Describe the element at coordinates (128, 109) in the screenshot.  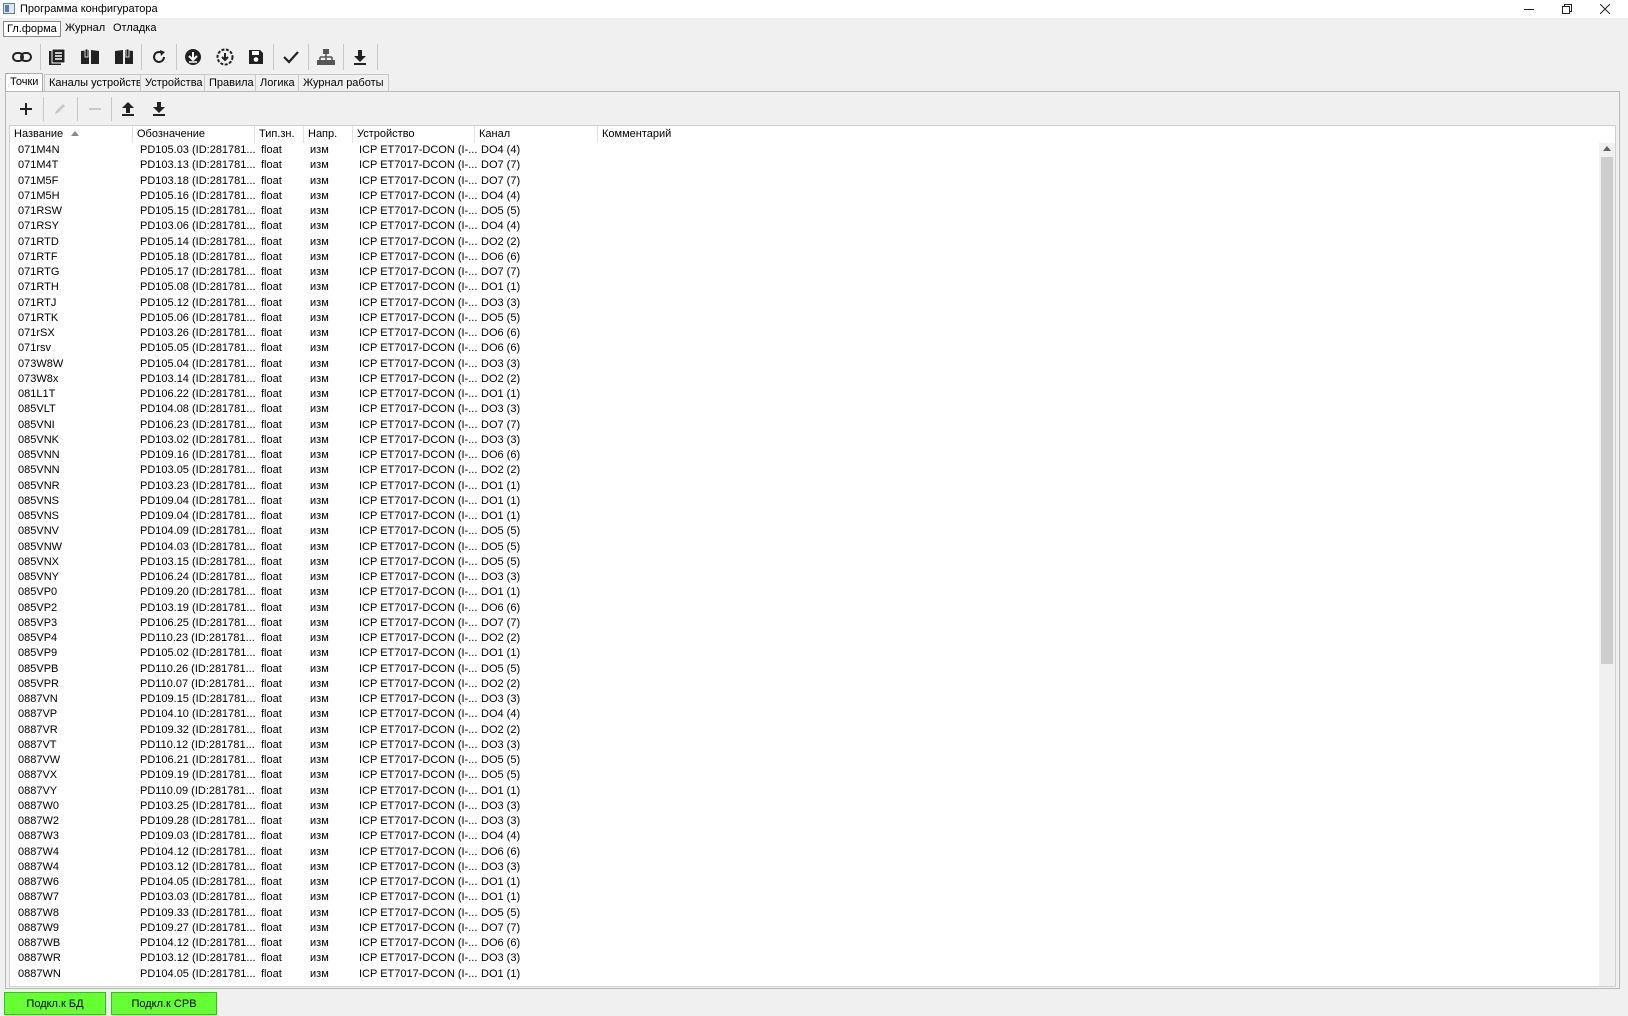
I see `import-button` at that location.